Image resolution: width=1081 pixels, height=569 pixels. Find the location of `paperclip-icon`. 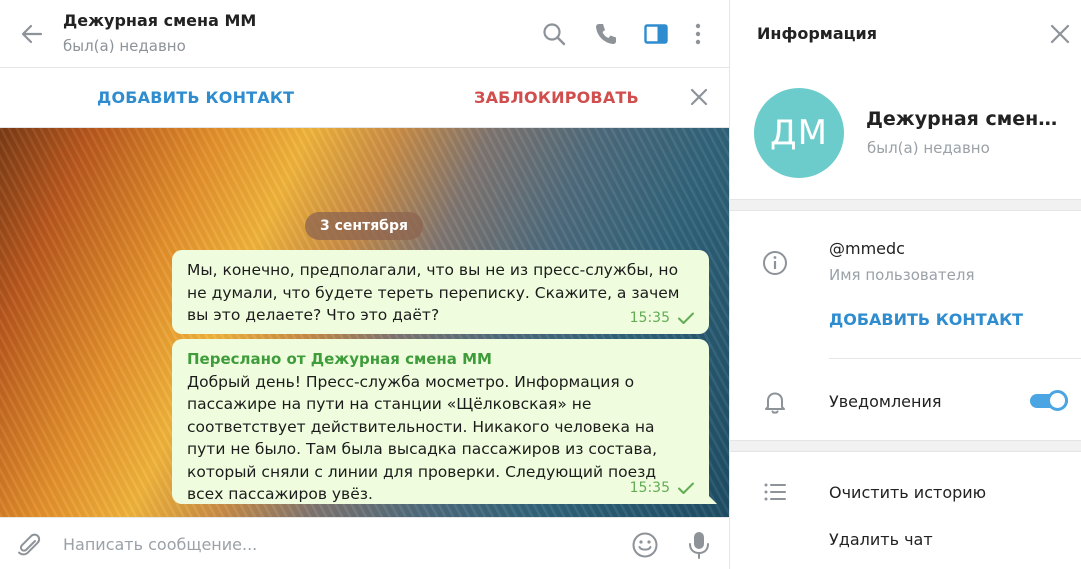

paperclip-icon is located at coordinates (29, 545).